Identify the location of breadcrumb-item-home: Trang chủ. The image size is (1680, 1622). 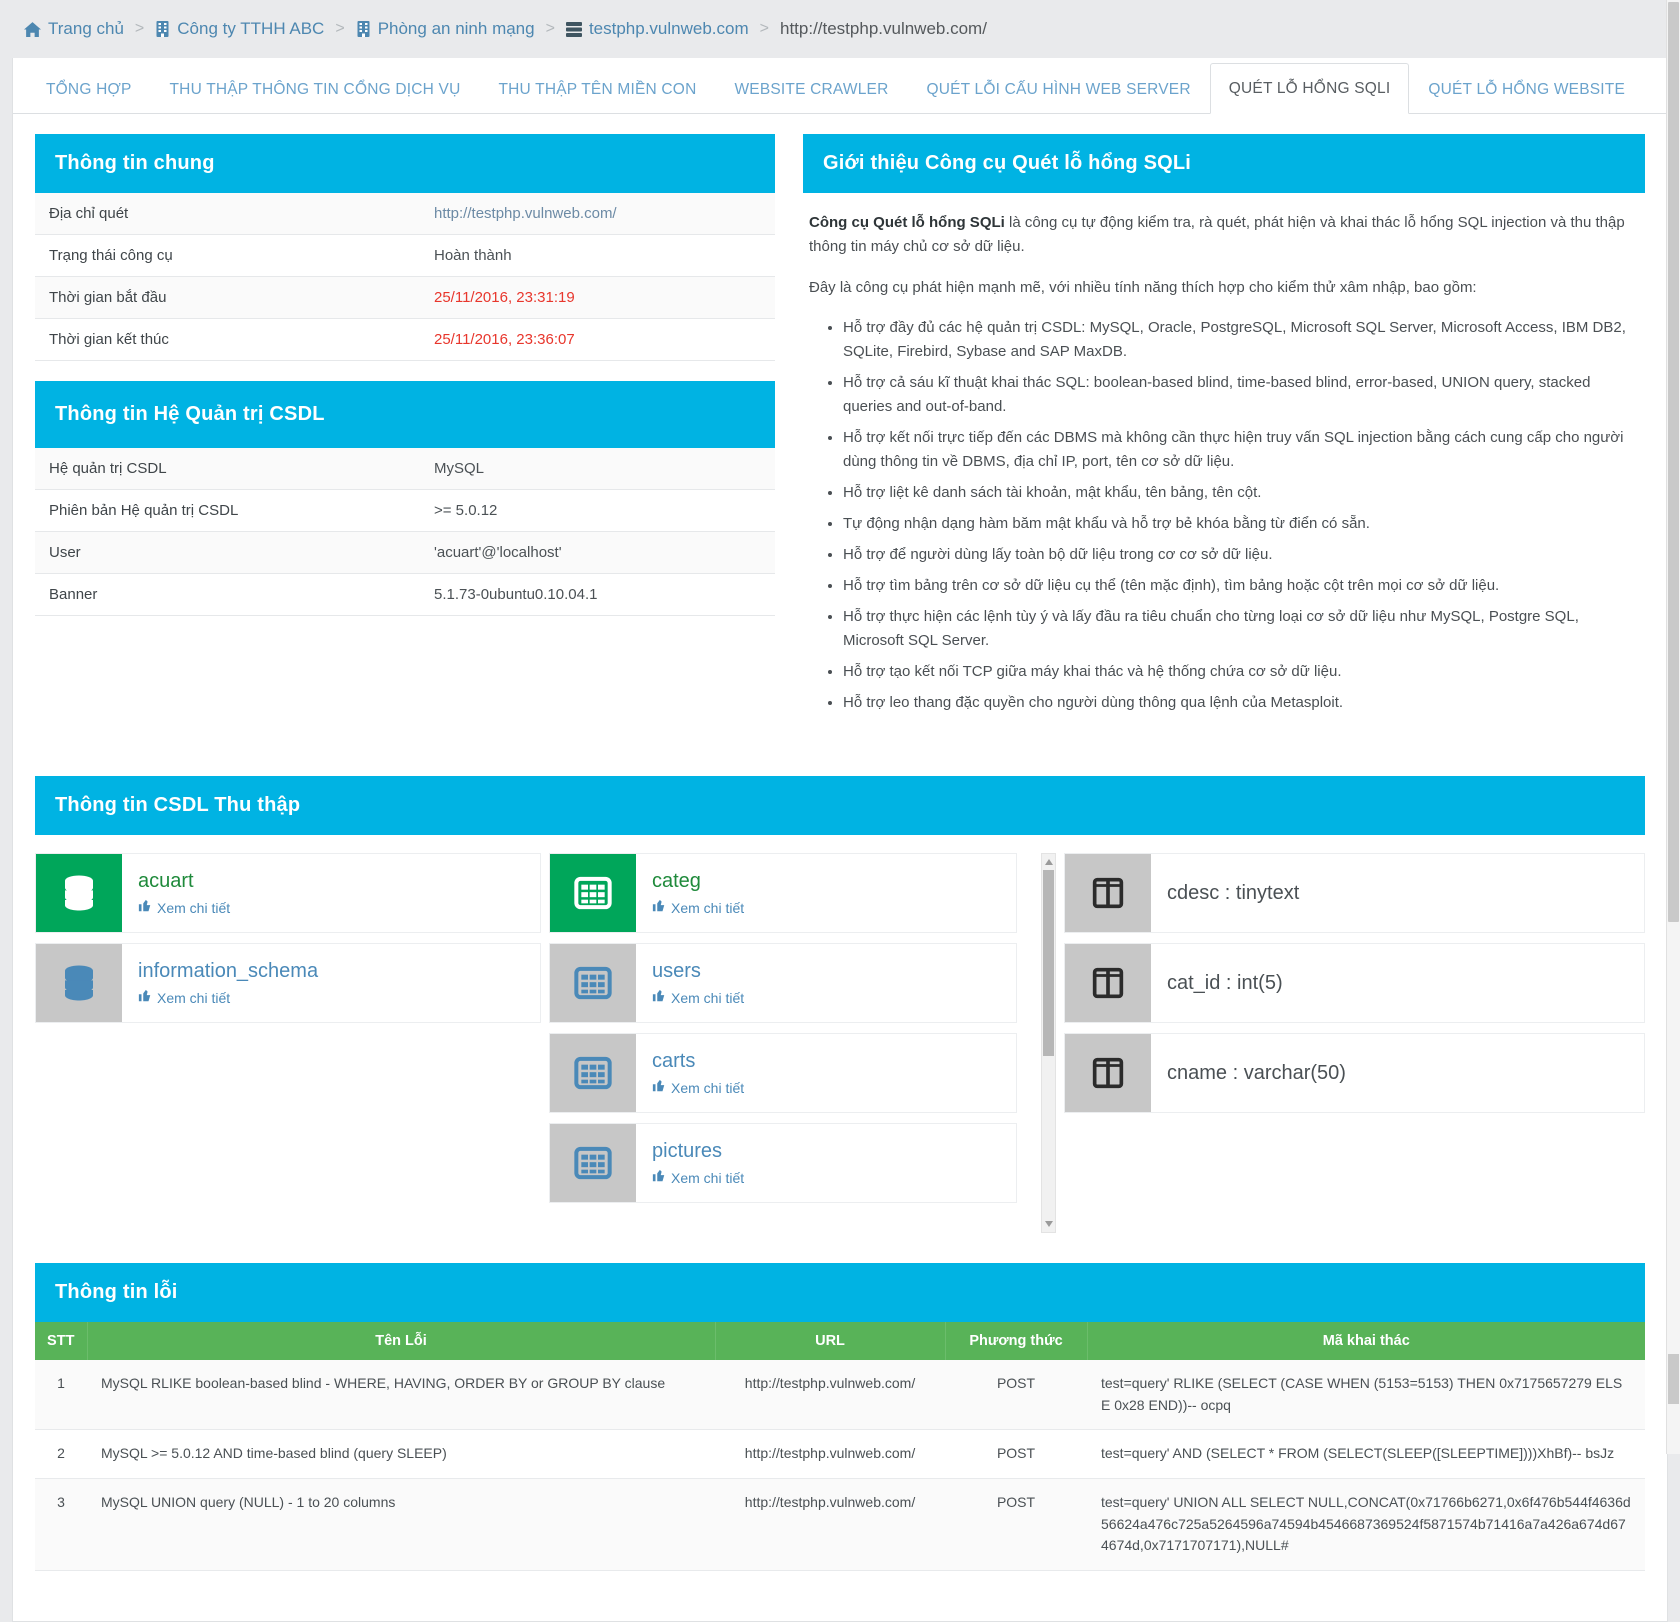
(74, 29).